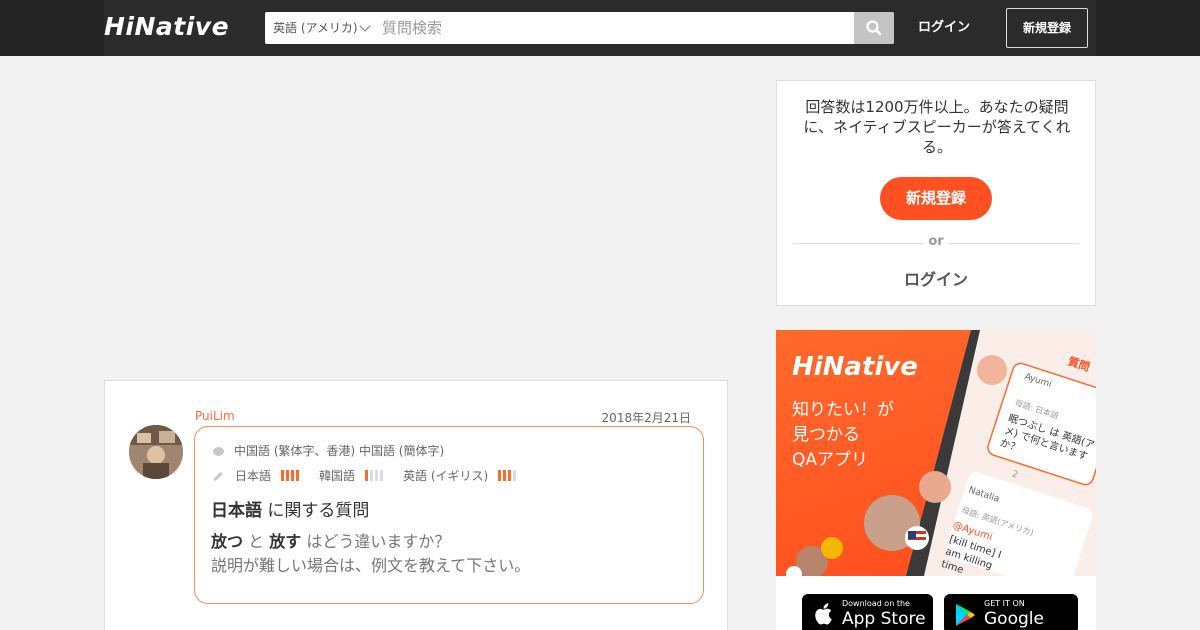 This screenshot has width=1200, height=630. What do you see at coordinates (166, 26) in the screenshot?
I see `hinative-logo: HiNative` at bounding box center [166, 26].